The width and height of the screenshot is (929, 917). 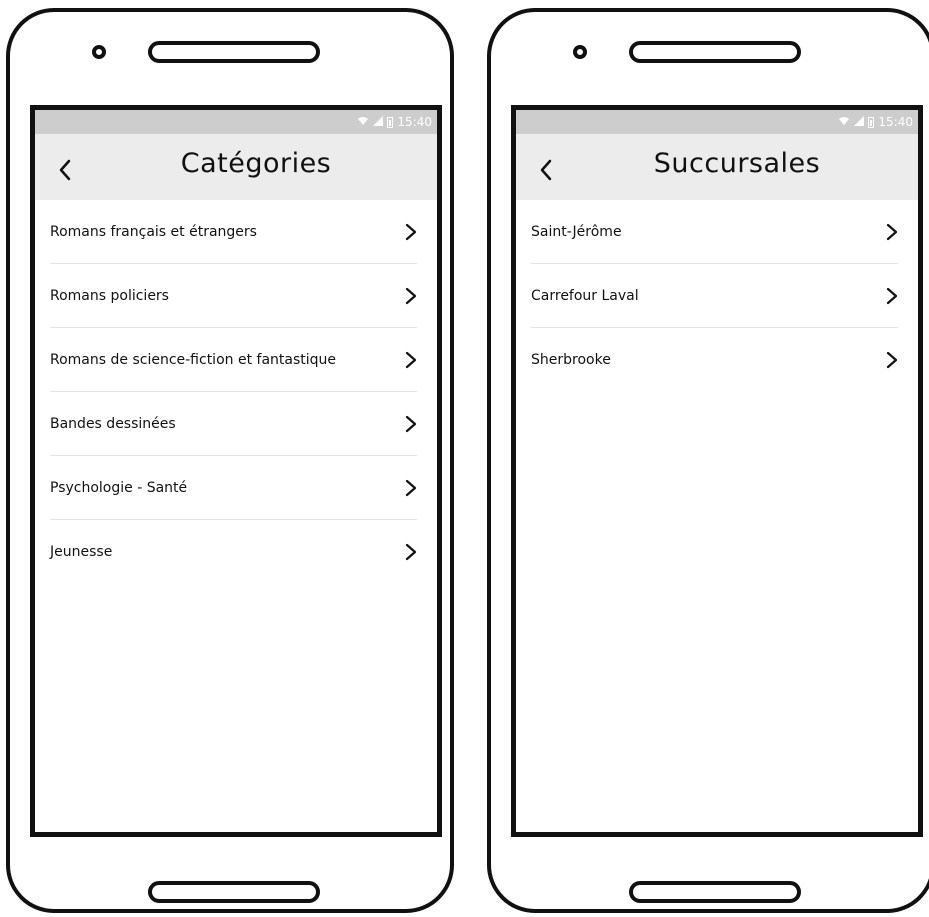 What do you see at coordinates (585, 295) in the screenshot?
I see `list-item-label: Carrefour Laval` at bounding box center [585, 295].